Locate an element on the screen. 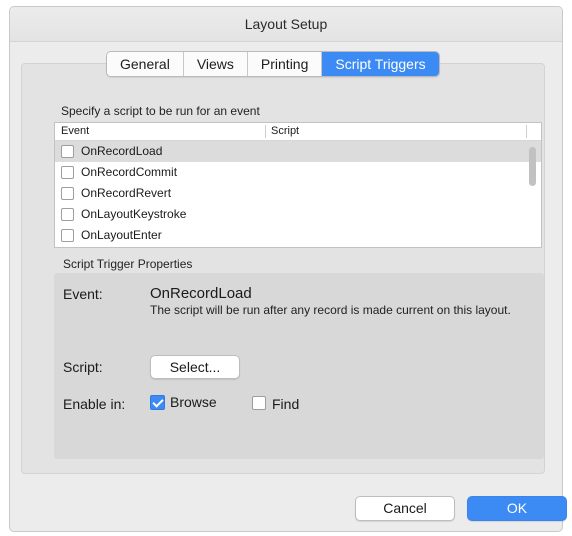 Image resolution: width=572 pixels, height=536 pixels. tab-general: General is located at coordinates (145, 64).